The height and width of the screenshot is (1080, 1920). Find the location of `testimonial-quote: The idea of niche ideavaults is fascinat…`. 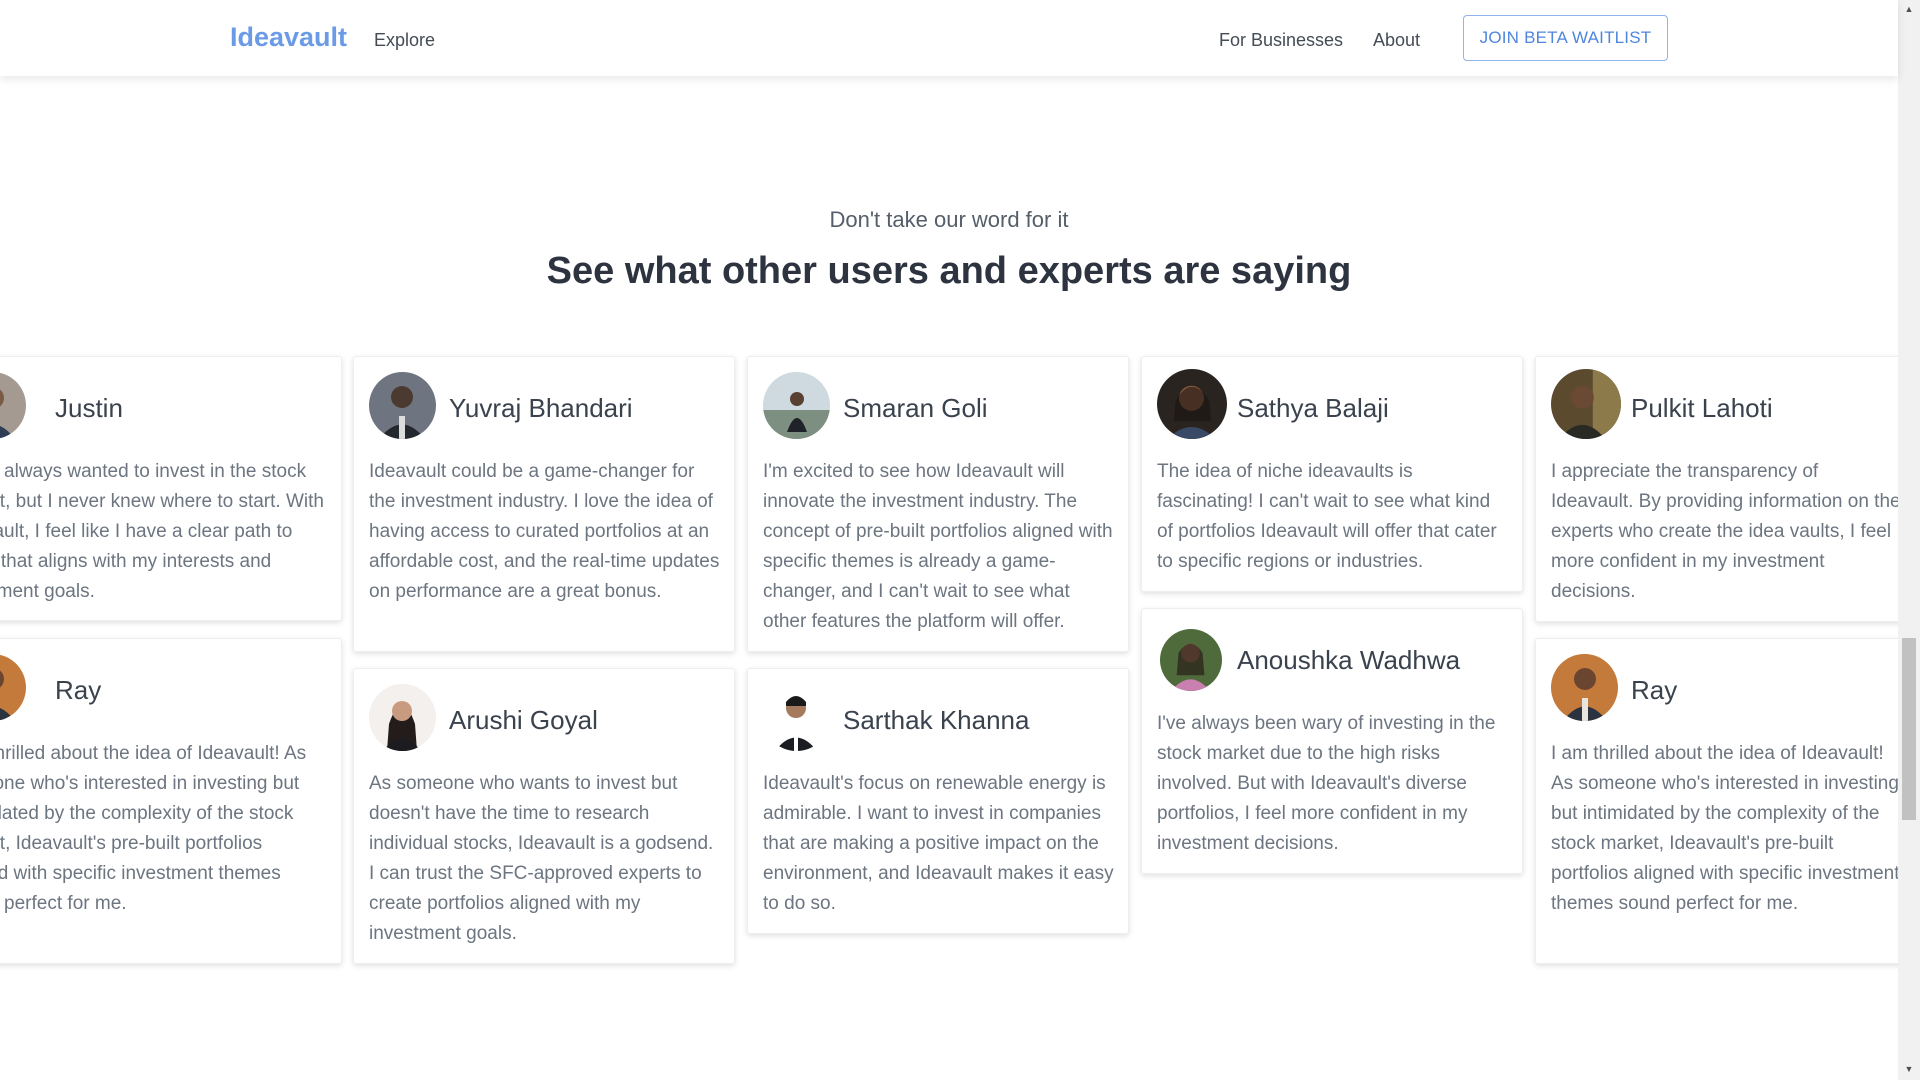

testimonial-quote: The idea of niche ideavaults is fascinat… is located at coordinates (1327, 516).